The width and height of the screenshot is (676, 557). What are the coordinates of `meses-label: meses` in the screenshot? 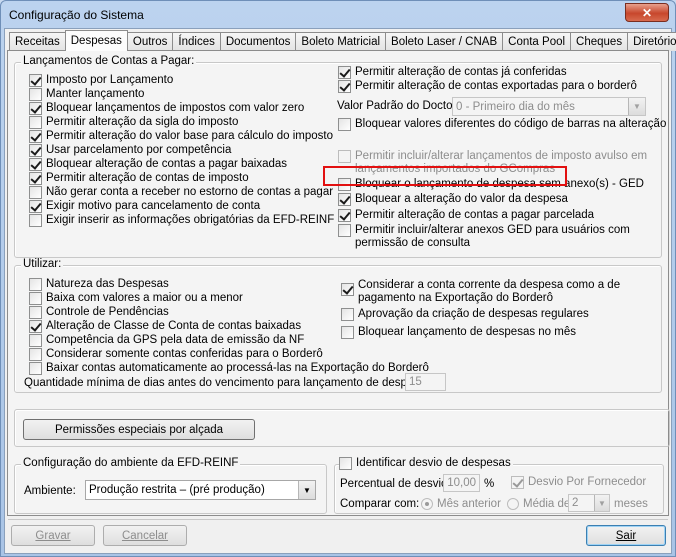 It's located at (631, 504).